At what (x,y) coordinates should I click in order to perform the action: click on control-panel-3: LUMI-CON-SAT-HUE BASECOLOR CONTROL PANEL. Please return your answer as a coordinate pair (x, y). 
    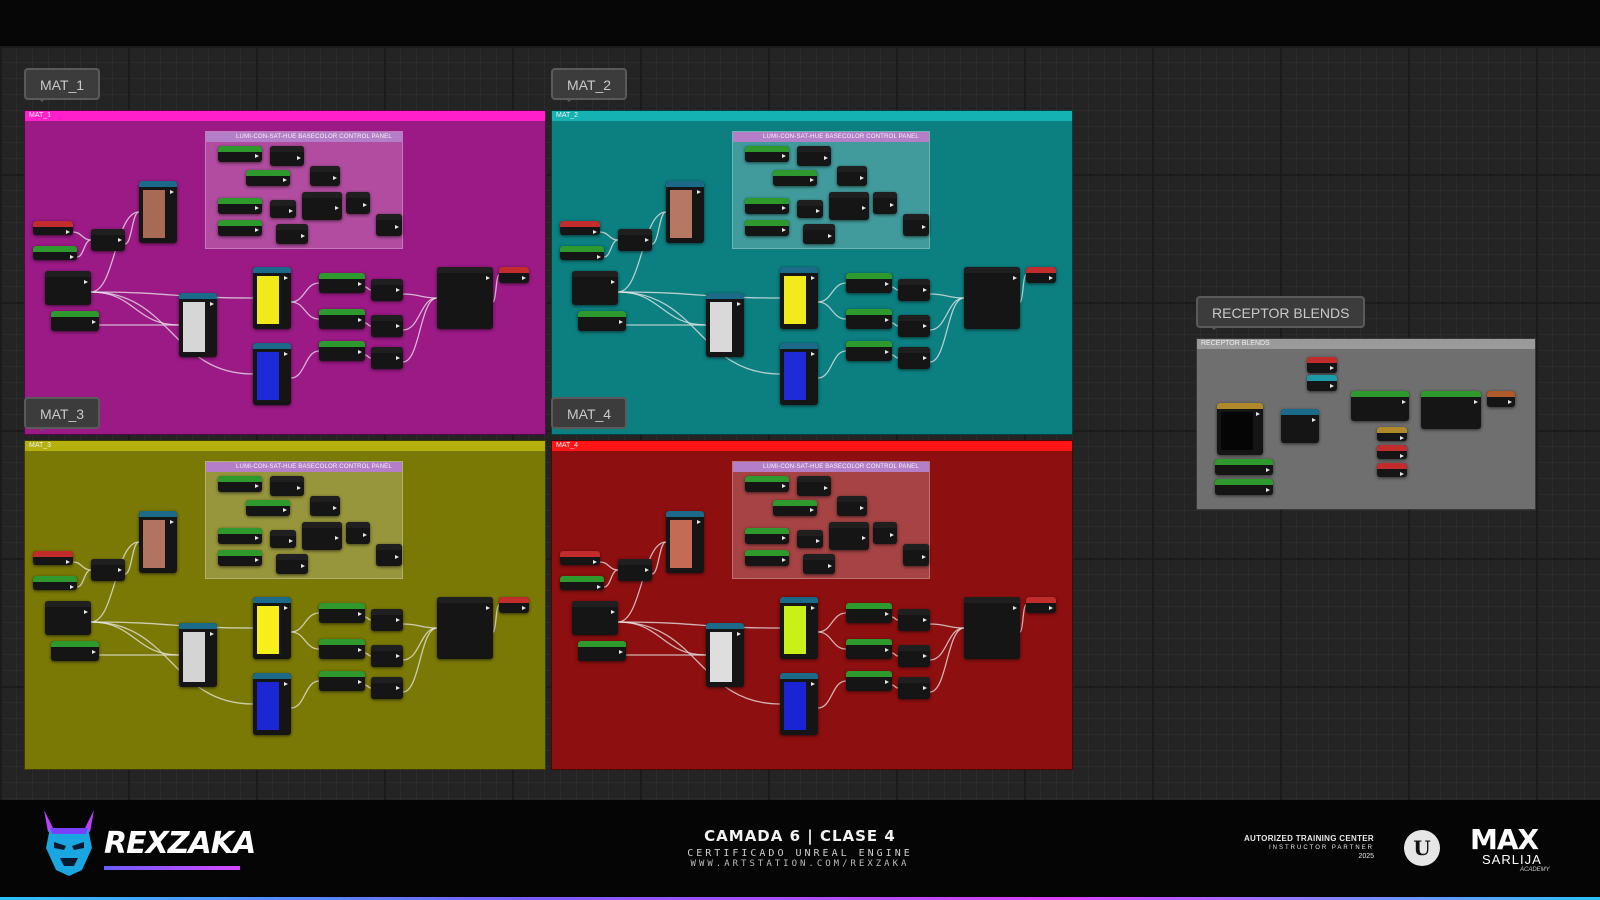
    Looking at the image, I should click on (831, 520).